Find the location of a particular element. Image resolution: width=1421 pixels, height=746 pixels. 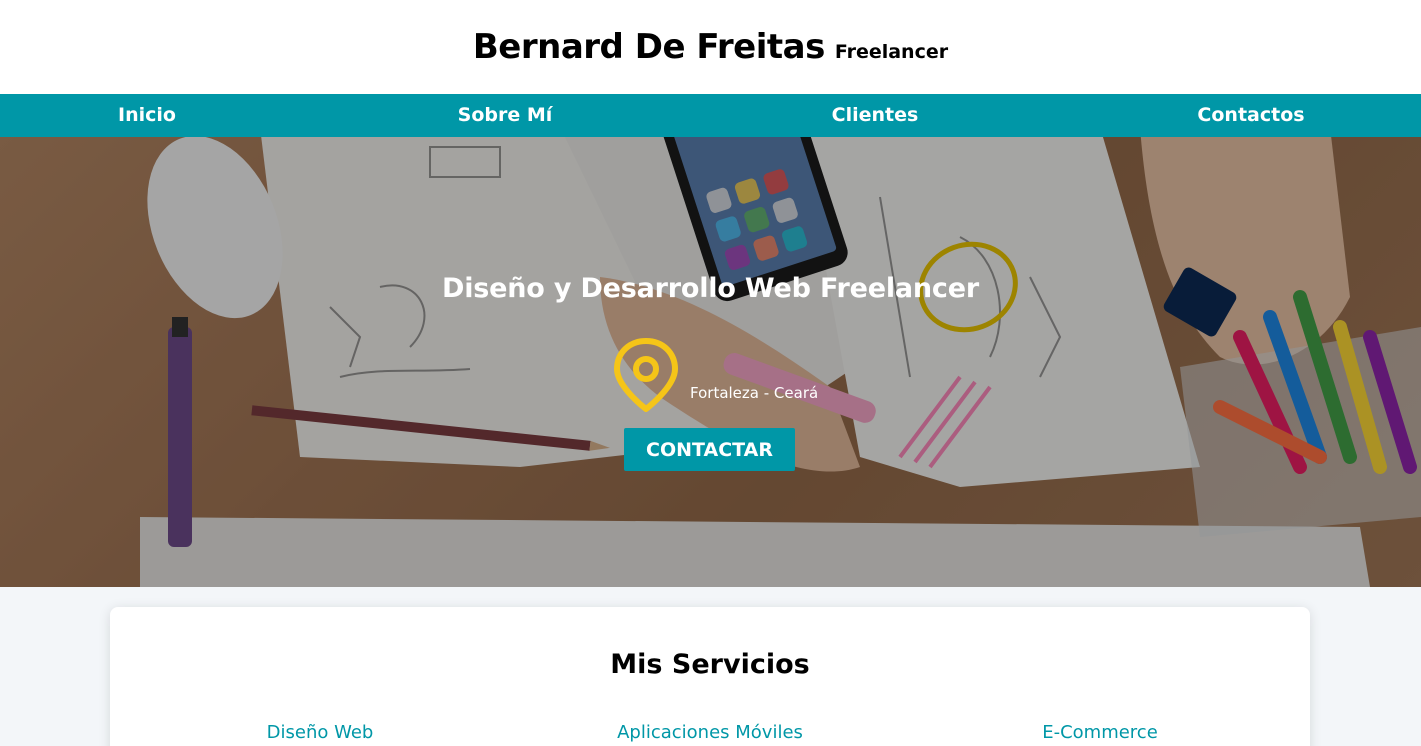

brand-name: Bernard De Freitas is located at coordinates (648, 47).